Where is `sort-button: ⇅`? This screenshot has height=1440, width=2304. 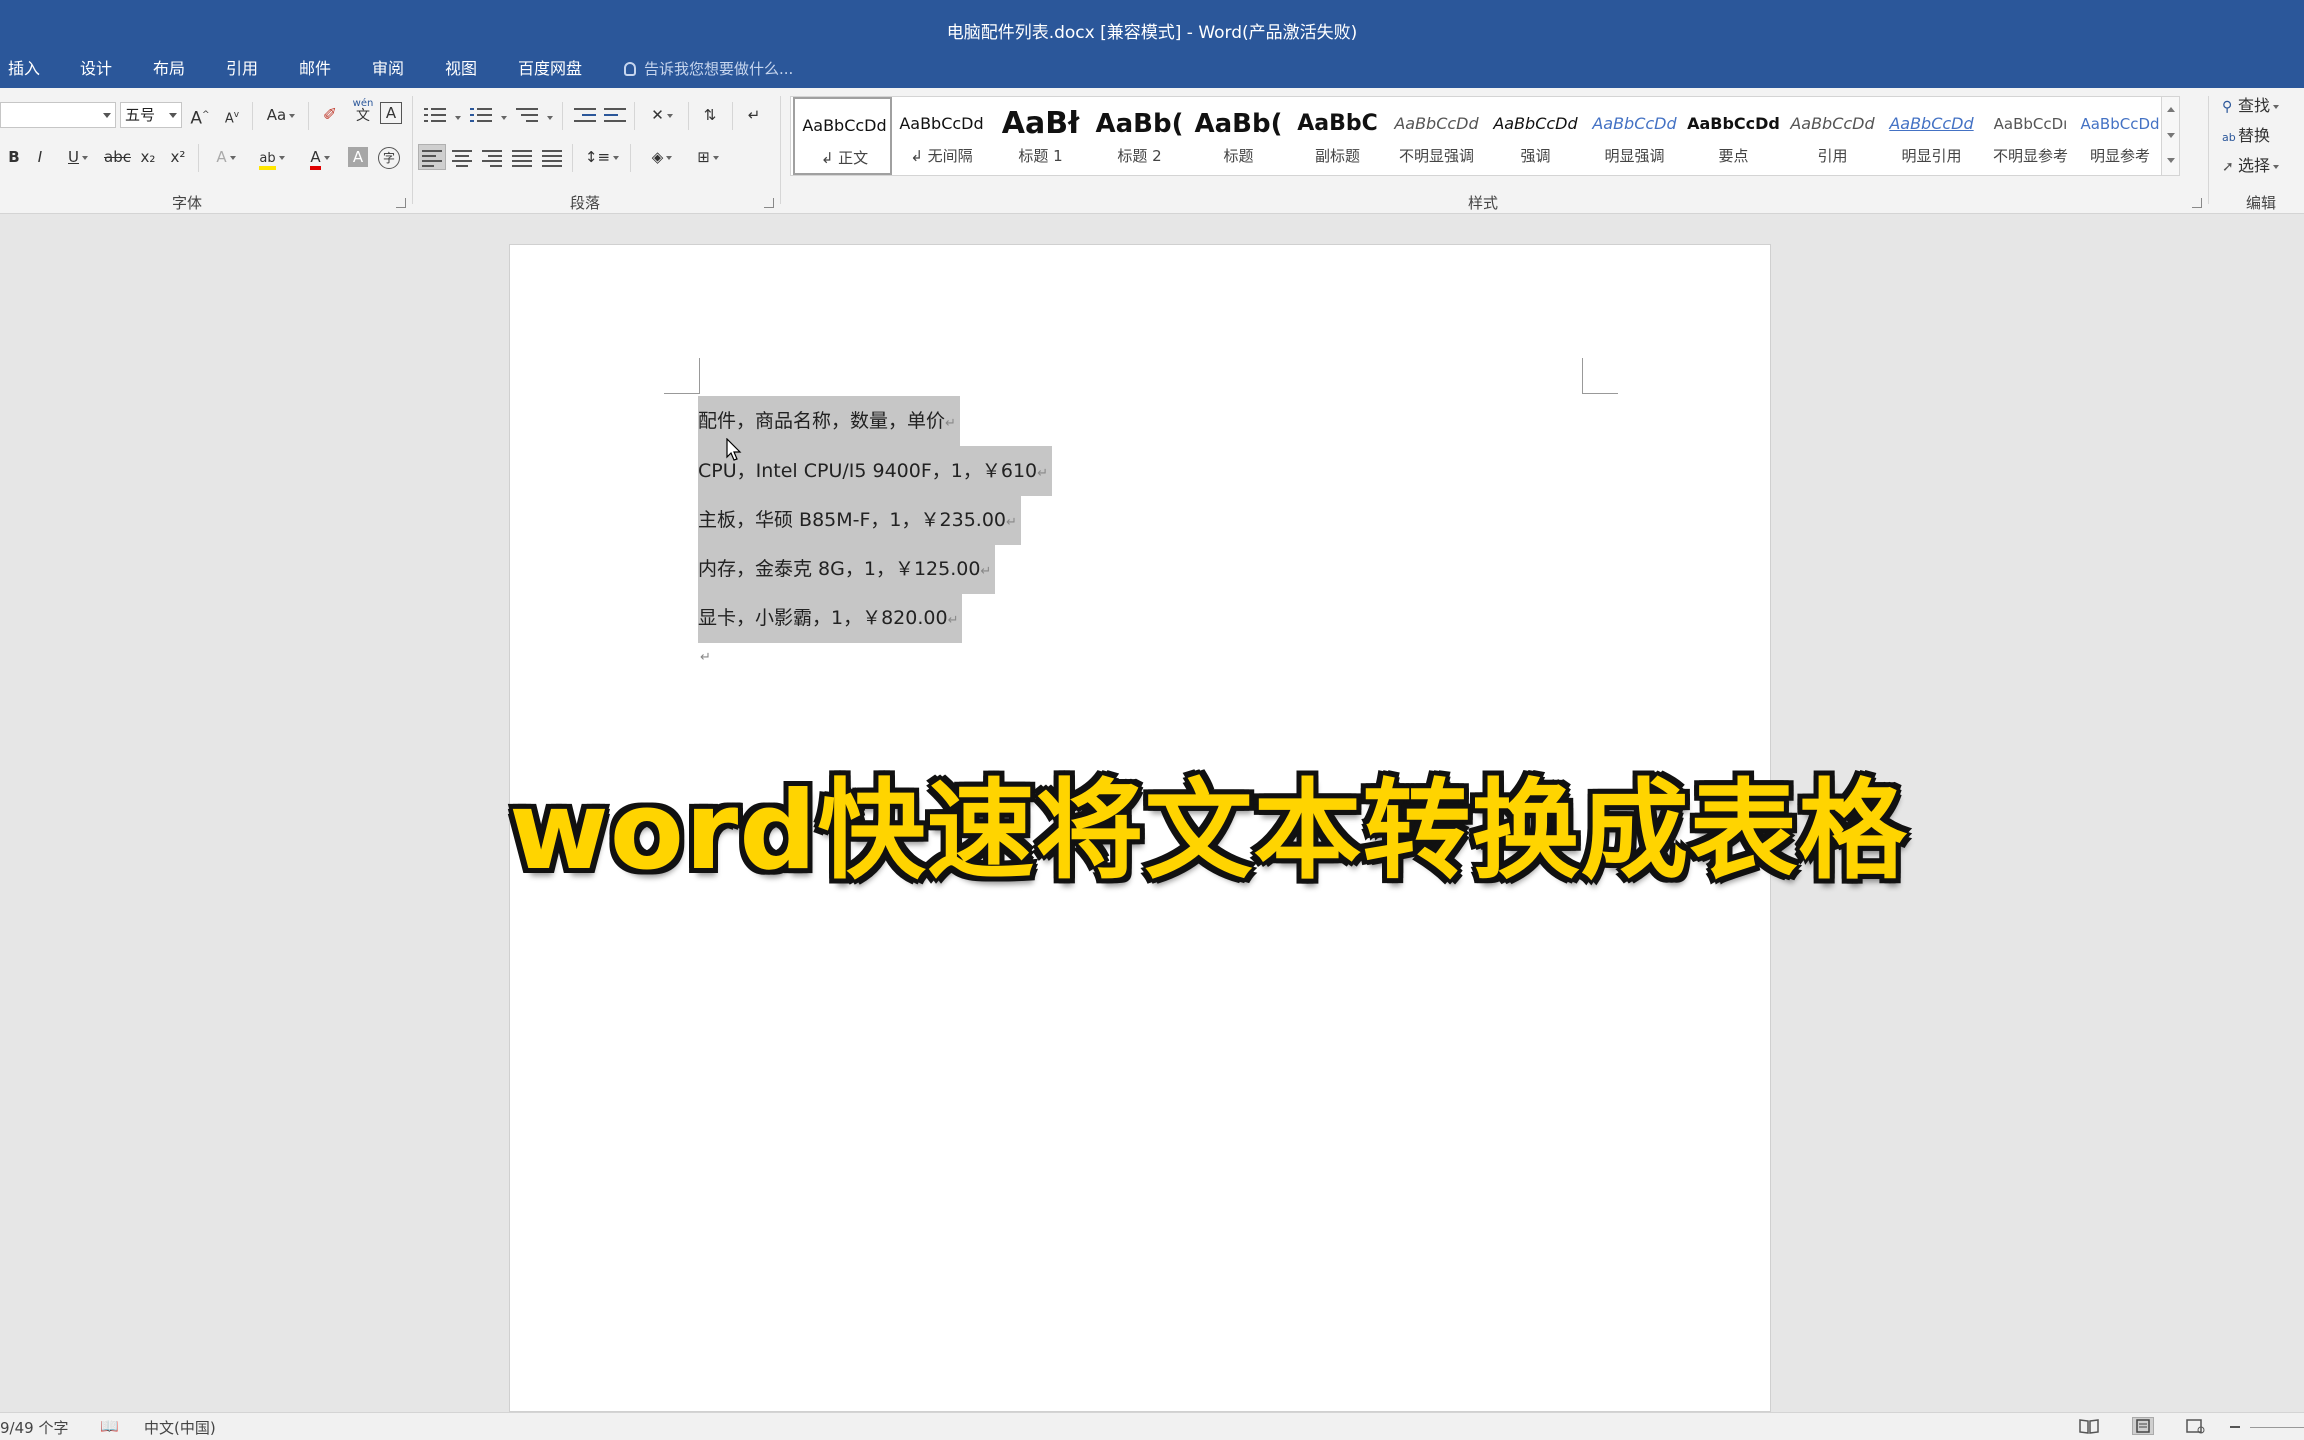 sort-button: ⇅ is located at coordinates (710, 115).